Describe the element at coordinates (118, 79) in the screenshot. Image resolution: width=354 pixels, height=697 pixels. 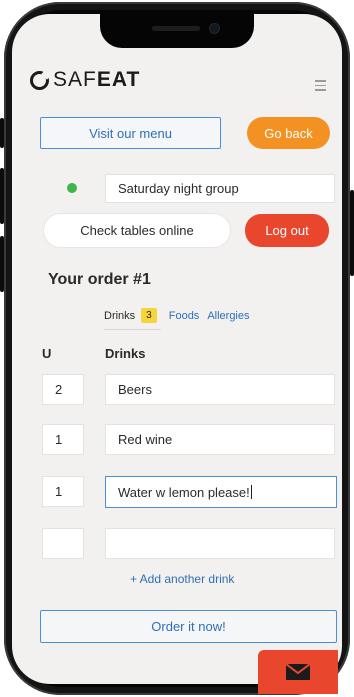
I see `brand-name-part2: EAT` at that location.